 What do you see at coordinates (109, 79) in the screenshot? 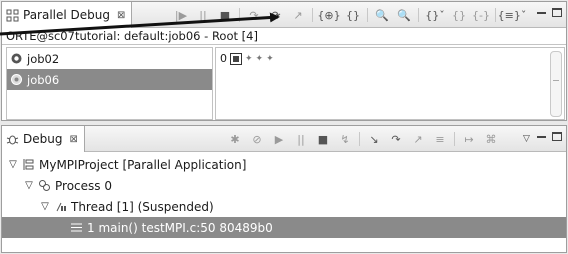
I see `job-list-item: job06` at bounding box center [109, 79].